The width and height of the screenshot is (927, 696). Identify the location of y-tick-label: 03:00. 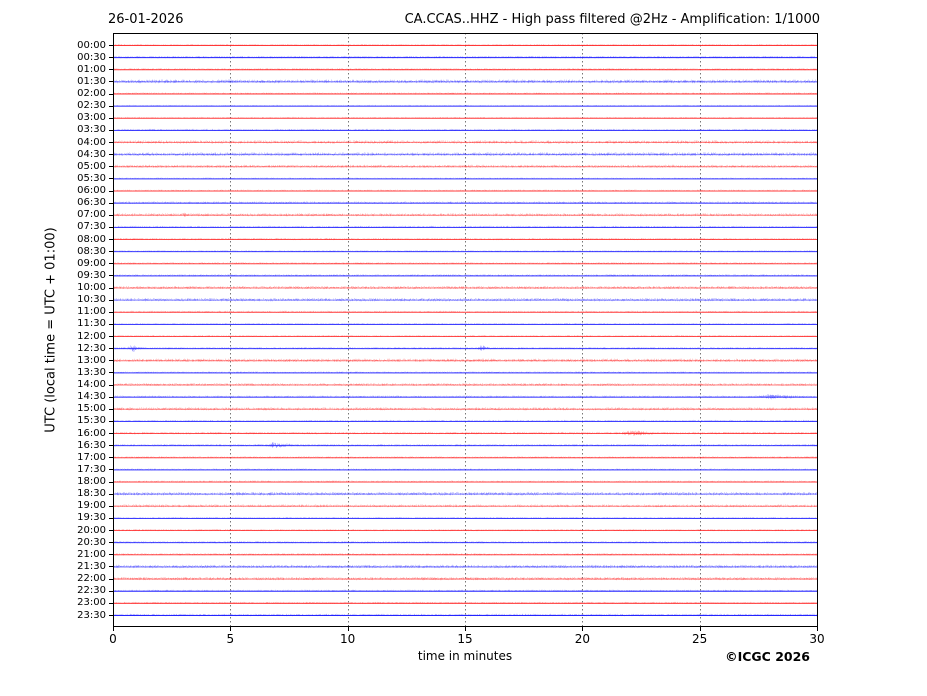
(91, 118).